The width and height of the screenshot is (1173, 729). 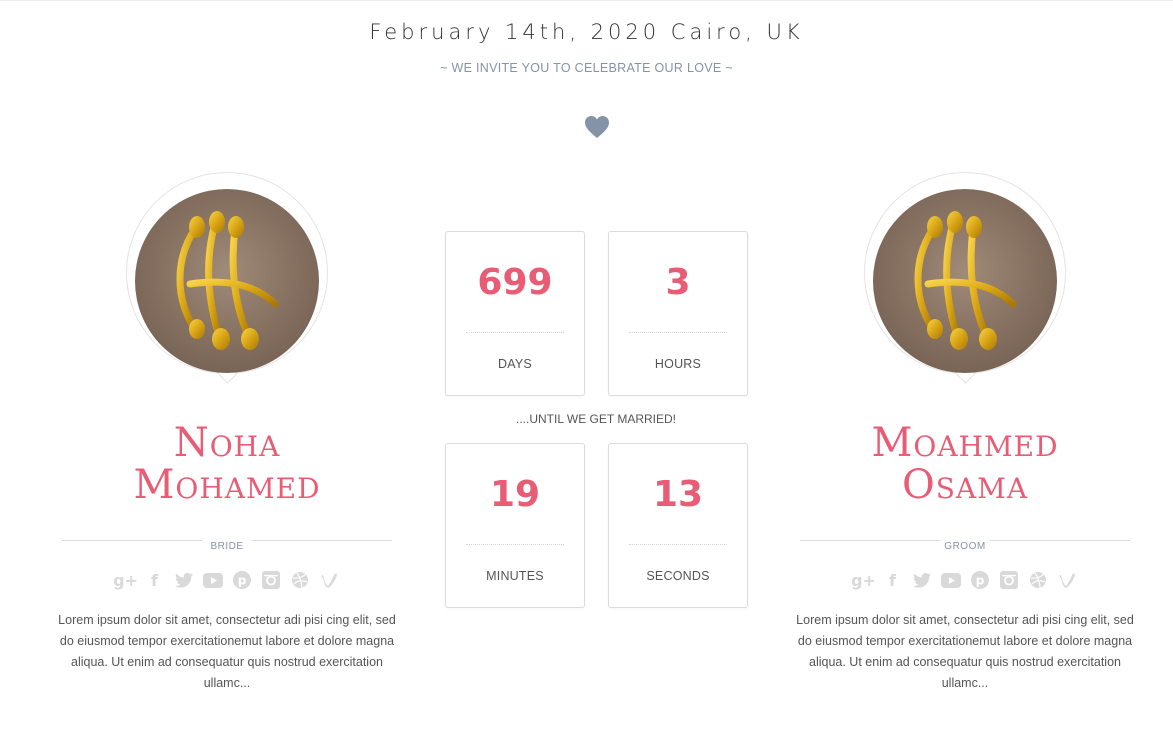 I want to click on seconds-label: SECONDS, so click(x=678, y=576).